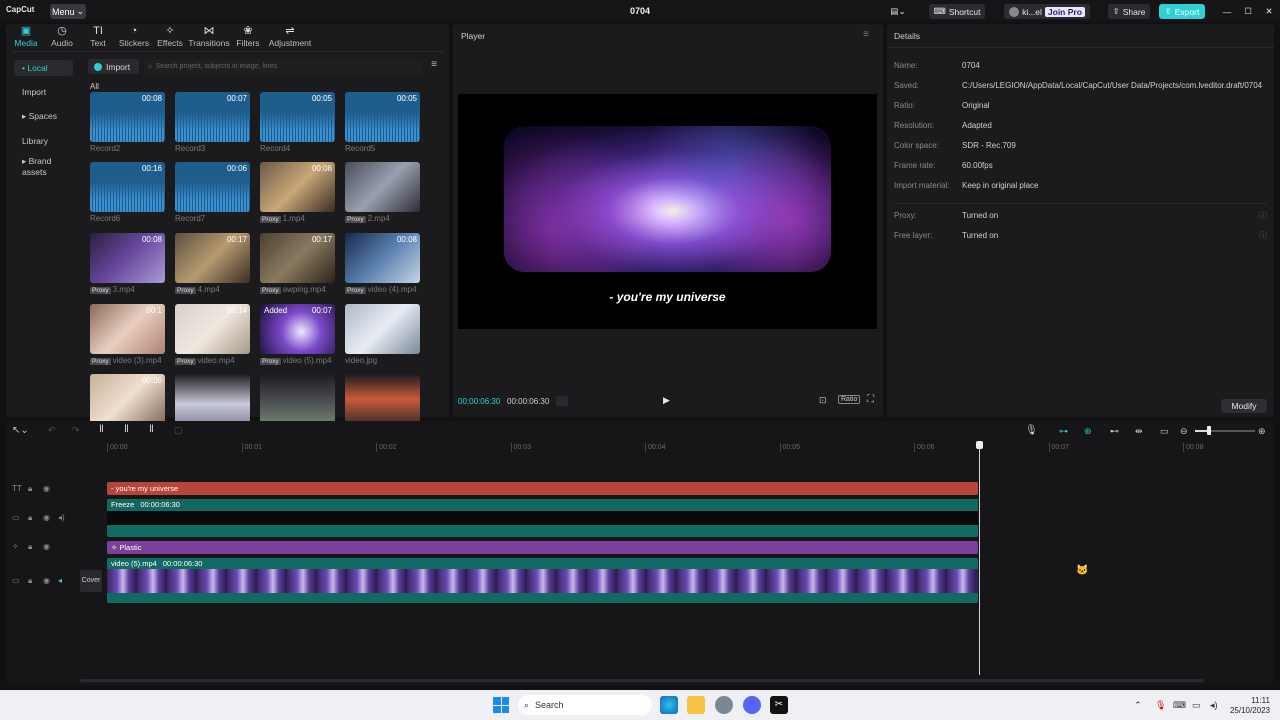 The image size is (1280, 720). What do you see at coordinates (696, 705) in the screenshot?
I see `file-explorer-icon` at bounding box center [696, 705].